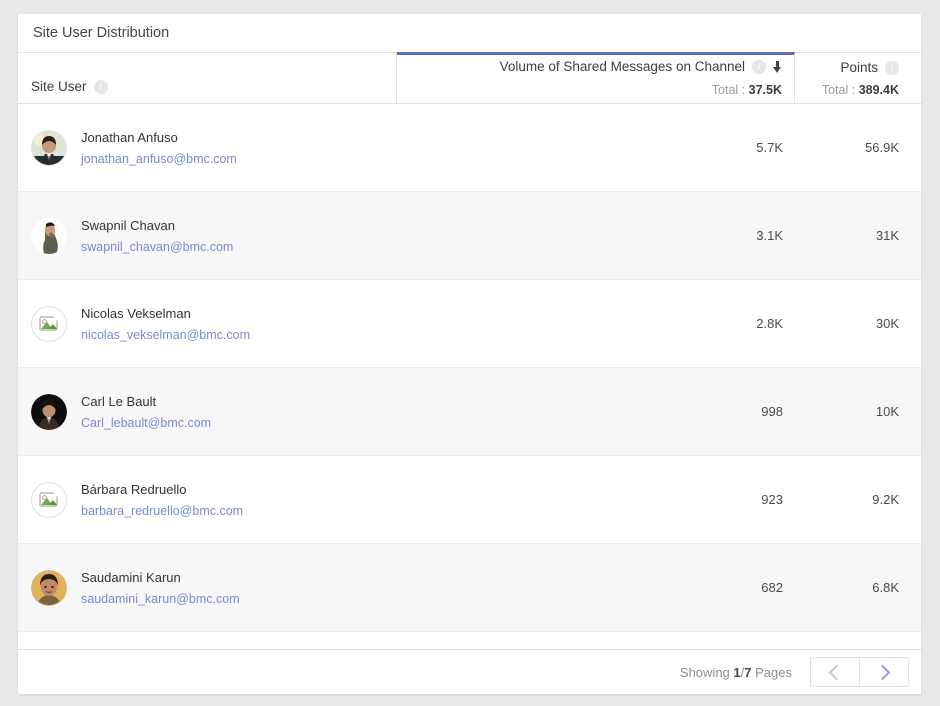 This screenshot has height=706, width=940. What do you see at coordinates (136, 314) in the screenshot?
I see `user-name: Nicolas Vekselman` at bounding box center [136, 314].